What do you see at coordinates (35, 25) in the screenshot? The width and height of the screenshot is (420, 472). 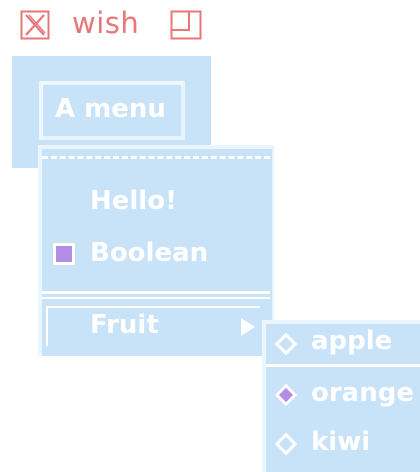 I see `close-icon` at bounding box center [35, 25].